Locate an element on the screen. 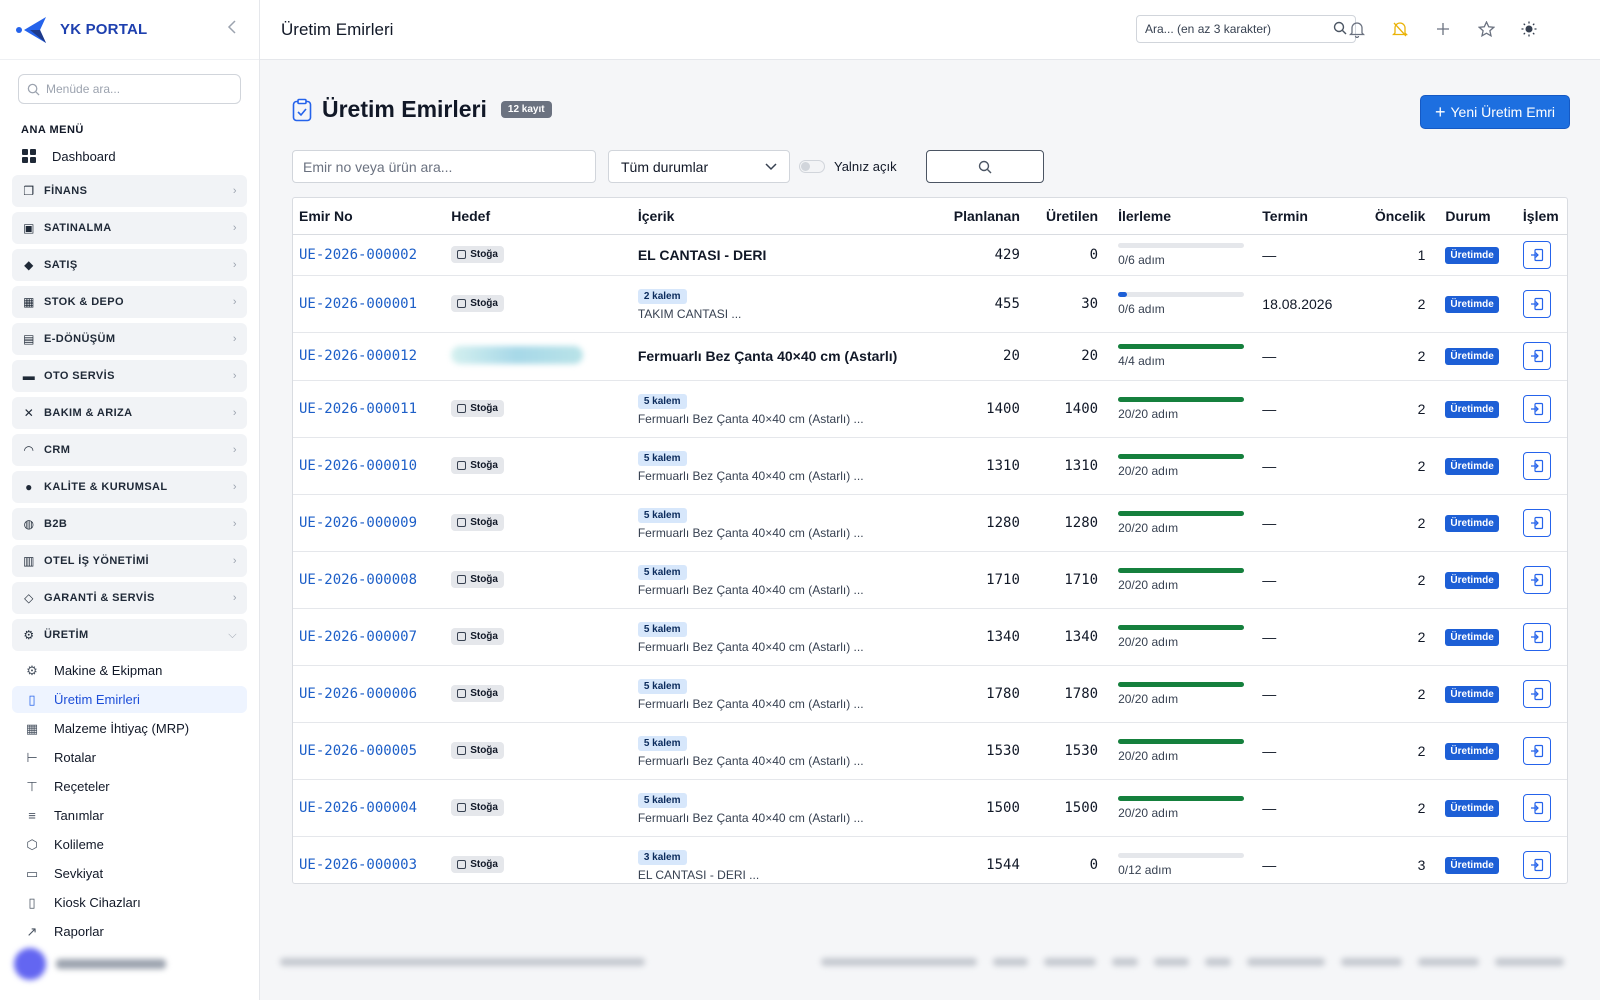 The image size is (1600, 1000). signpost-icon: ⊢ is located at coordinates (32, 757).